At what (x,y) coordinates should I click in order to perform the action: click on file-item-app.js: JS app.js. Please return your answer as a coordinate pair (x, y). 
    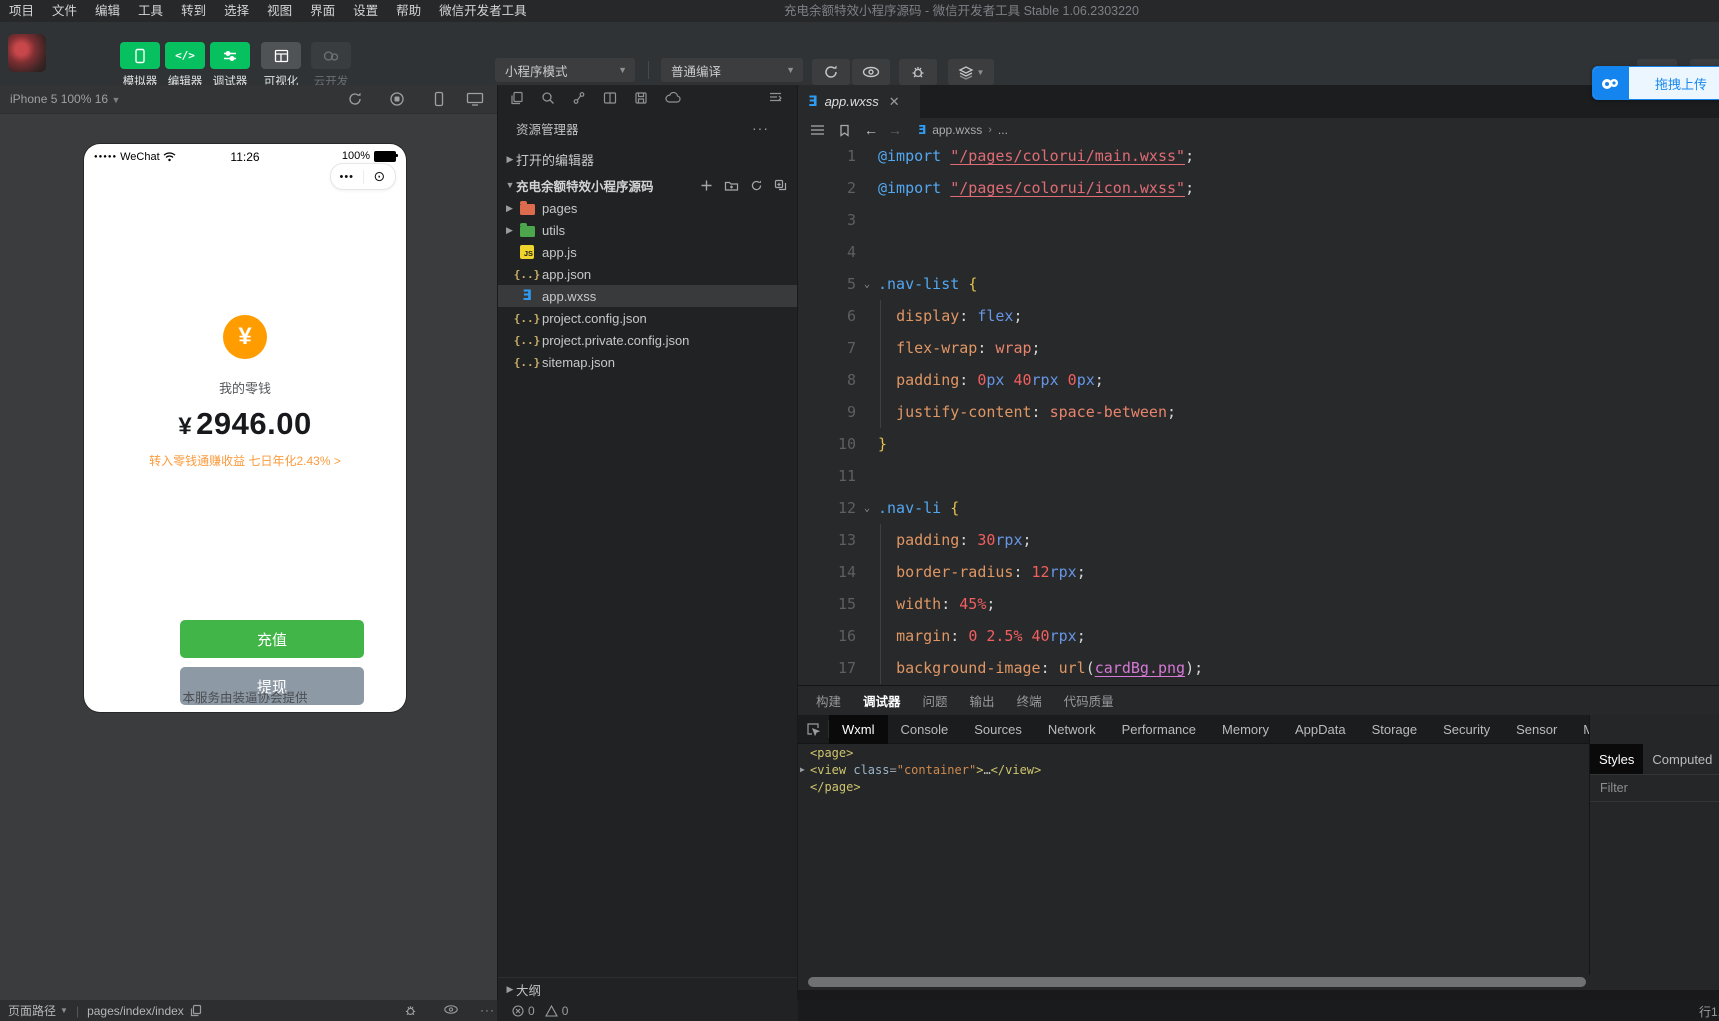
    Looking at the image, I should click on (647, 252).